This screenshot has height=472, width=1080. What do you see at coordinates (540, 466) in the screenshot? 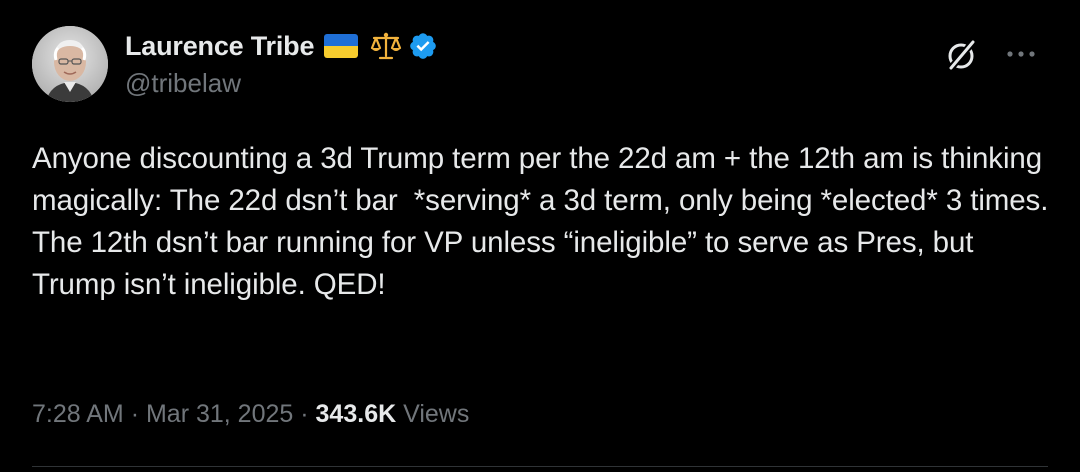
I see `divider` at bounding box center [540, 466].